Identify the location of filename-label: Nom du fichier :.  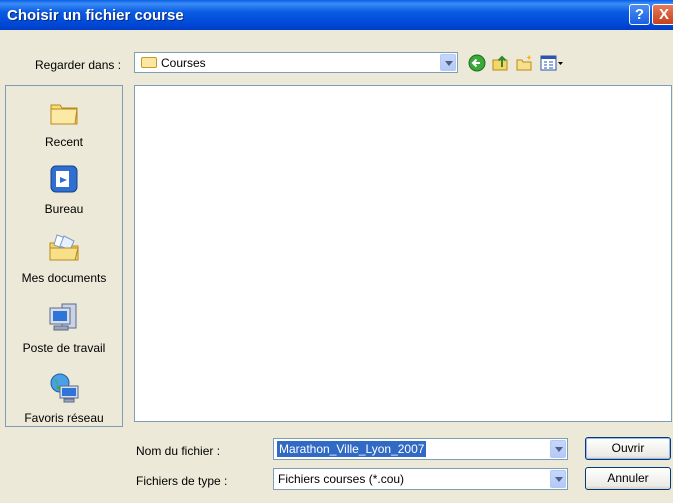
(178, 451).